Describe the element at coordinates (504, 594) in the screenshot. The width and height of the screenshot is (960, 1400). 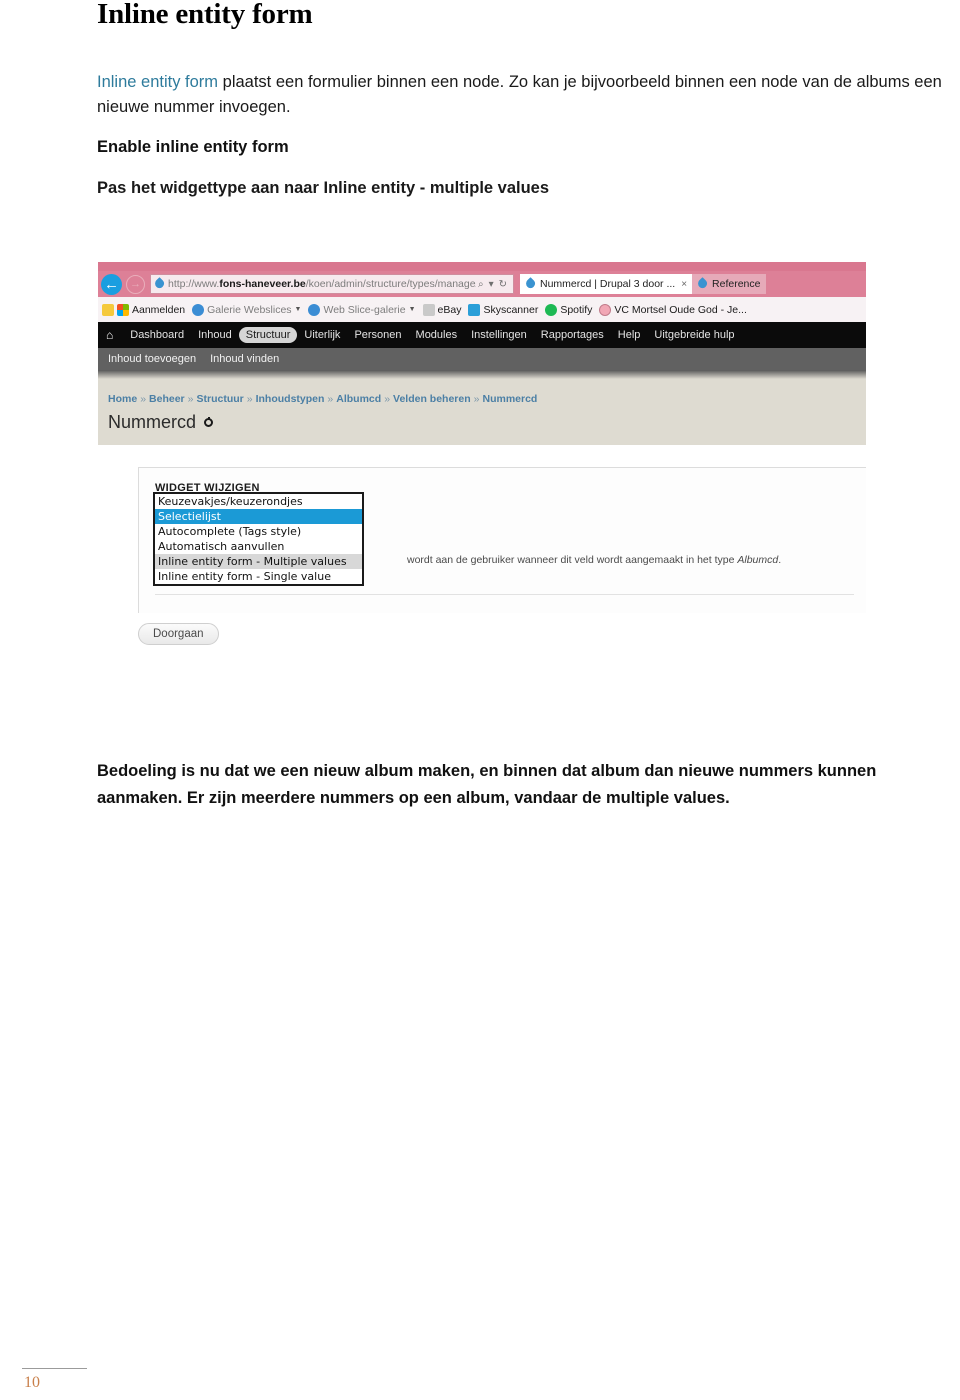
I see `panel-divider` at that location.